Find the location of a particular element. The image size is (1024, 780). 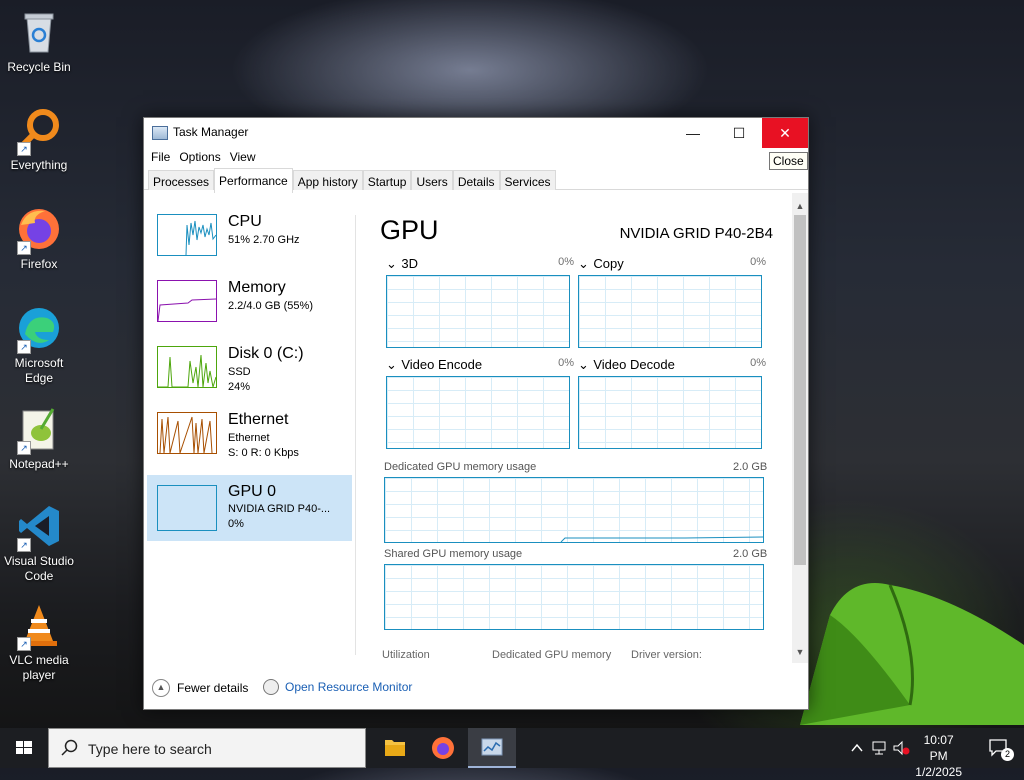

desktop-icon-edge: ↗ Microsoft Edge is located at coordinates (39, 345).